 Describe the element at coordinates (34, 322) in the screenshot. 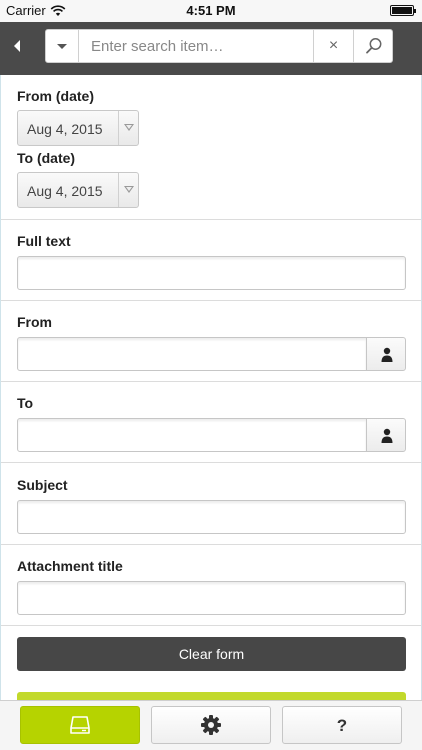

I see `from-label: From` at that location.